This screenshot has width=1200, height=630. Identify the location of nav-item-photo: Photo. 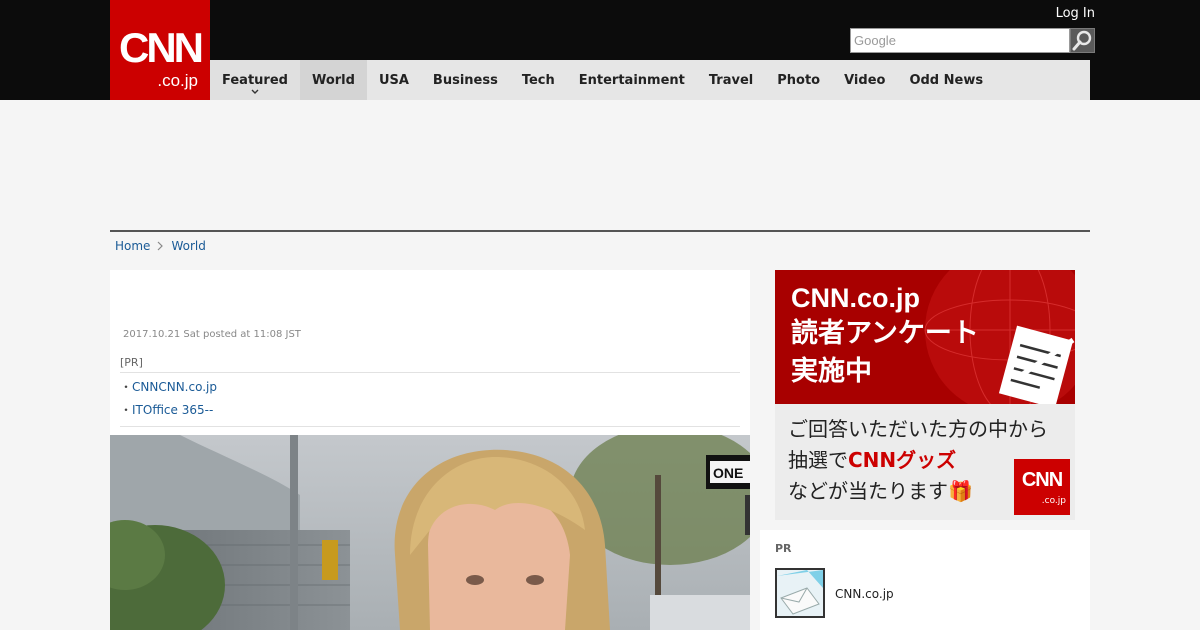
(798, 80).